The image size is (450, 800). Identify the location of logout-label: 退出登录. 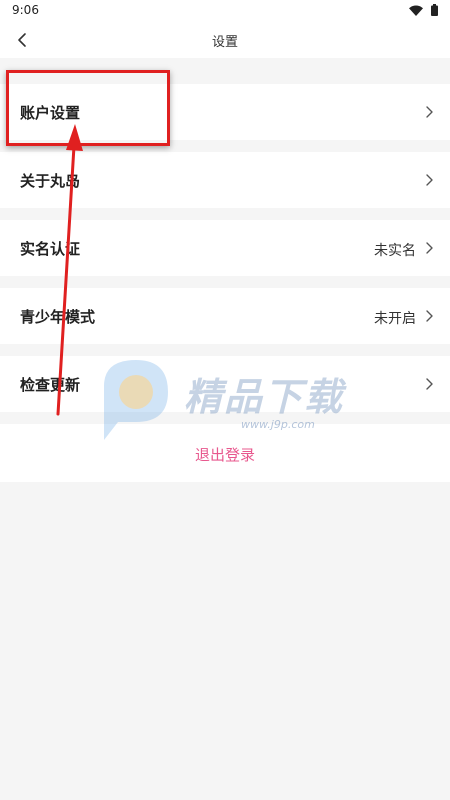
(224, 455).